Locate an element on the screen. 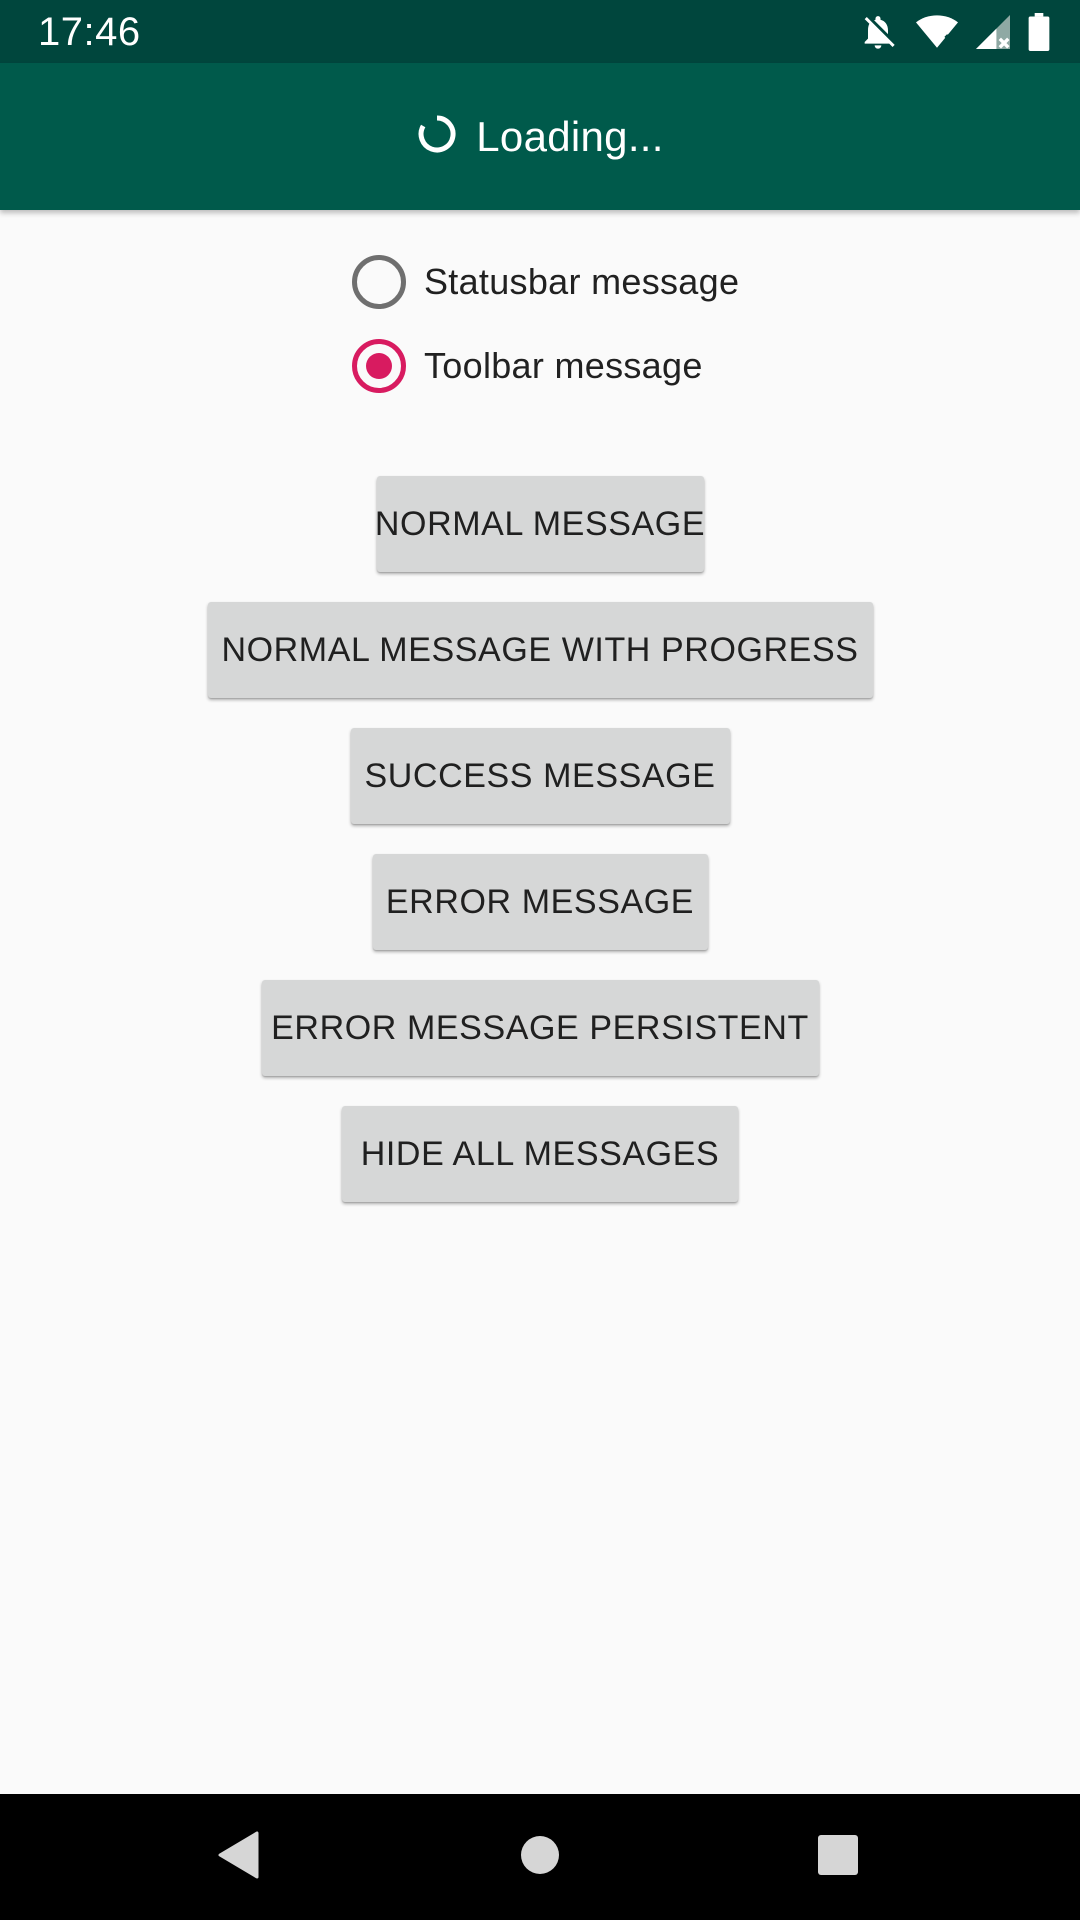  error-message-button: ERROR MESSAGE is located at coordinates (540, 902).